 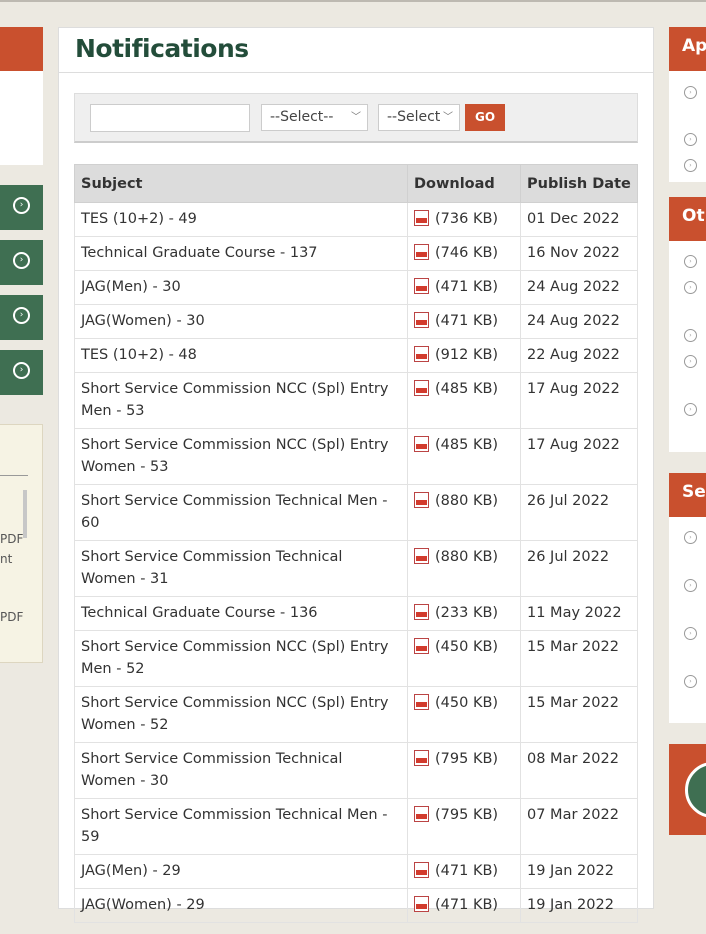 I want to click on download-cell: (912 KB), so click(x=464, y=355).